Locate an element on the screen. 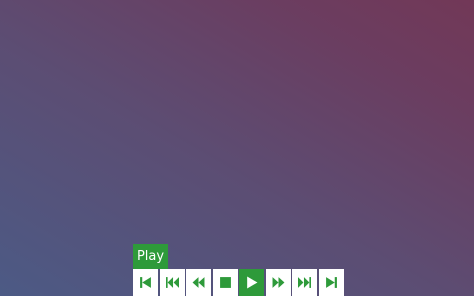 The image size is (474, 296). next-track-button is located at coordinates (304, 282).